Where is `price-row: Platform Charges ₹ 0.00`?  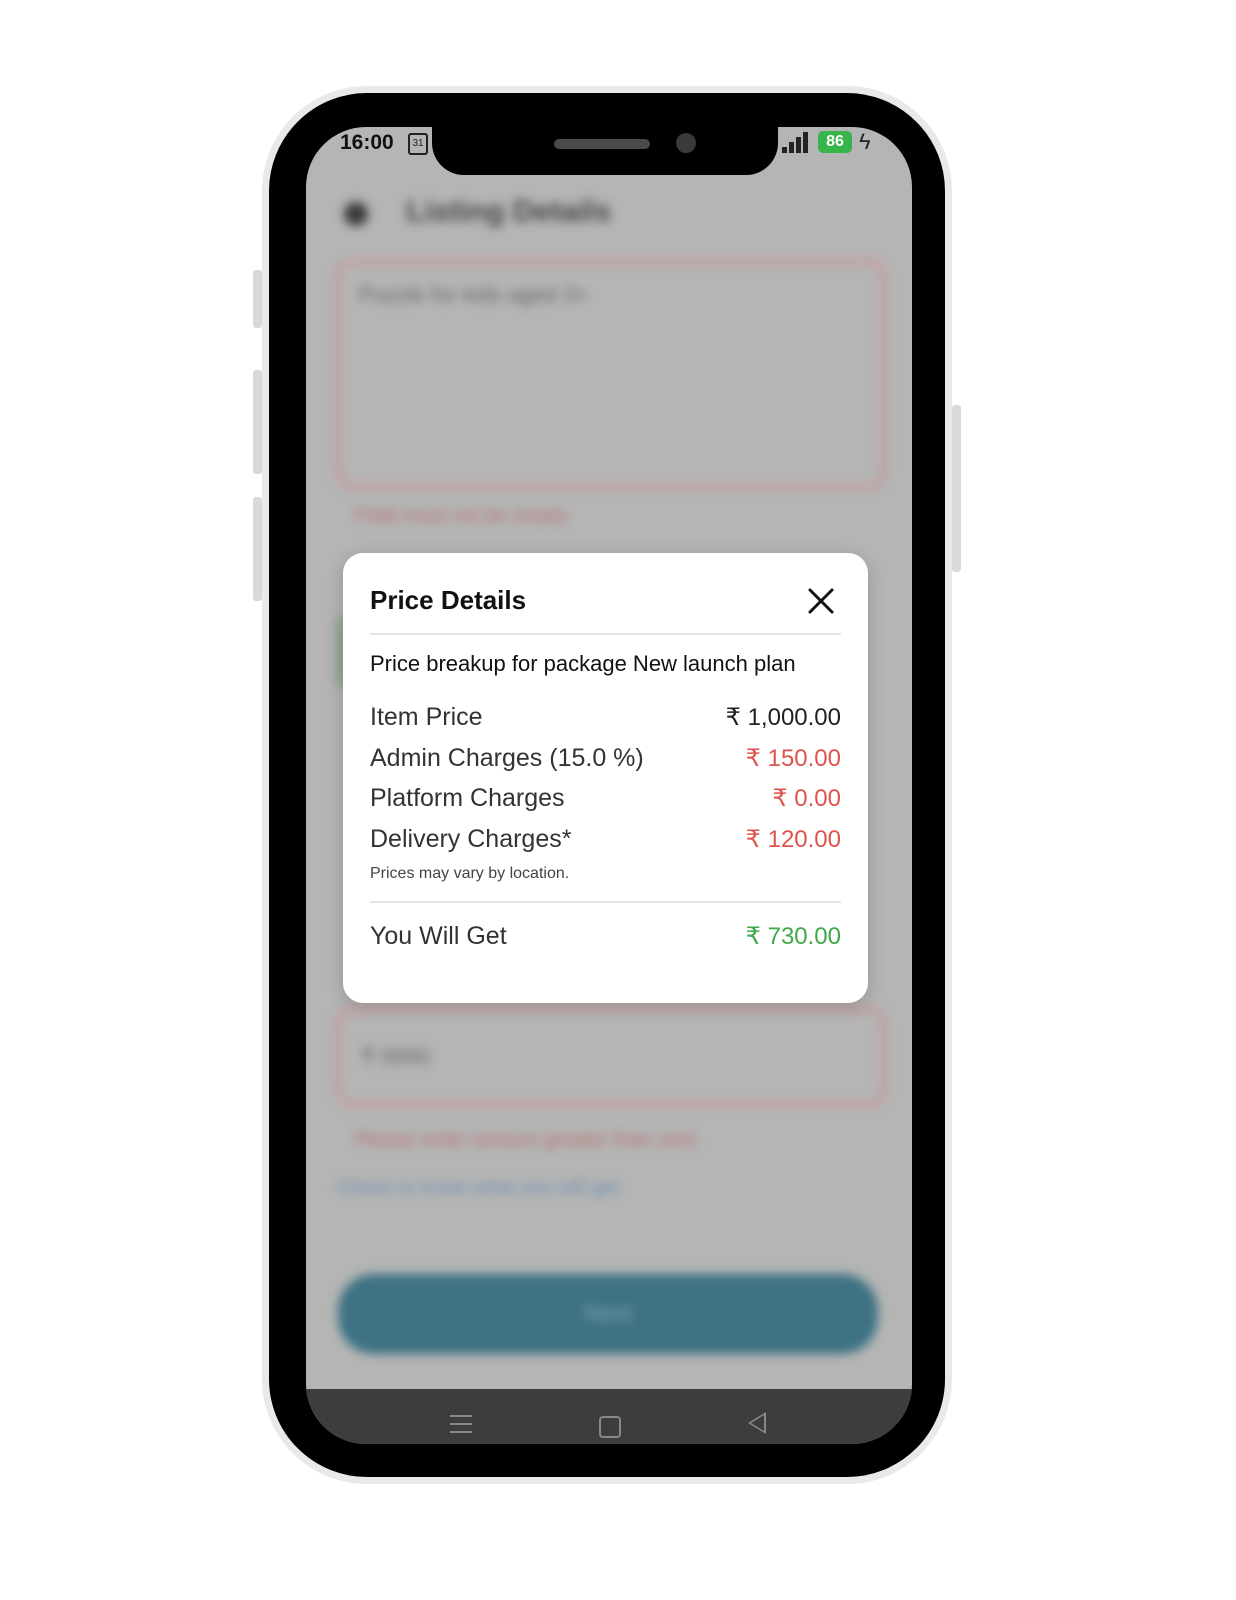 price-row: Platform Charges ₹ 0.00 is located at coordinates (605, 802).